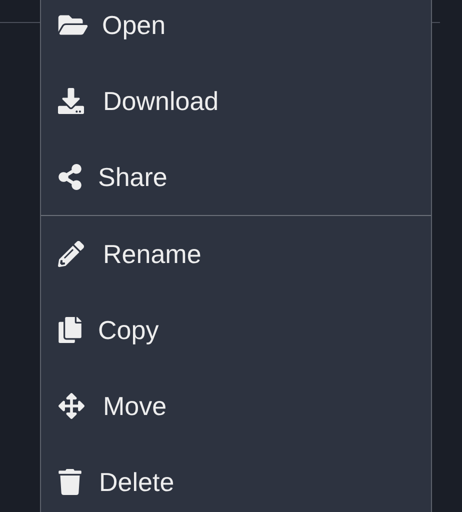 This screenshot has height=512, width=462. Describe the element at coordinates (236, 177) in the screenshot. I see `menu-item: Share` at that location.